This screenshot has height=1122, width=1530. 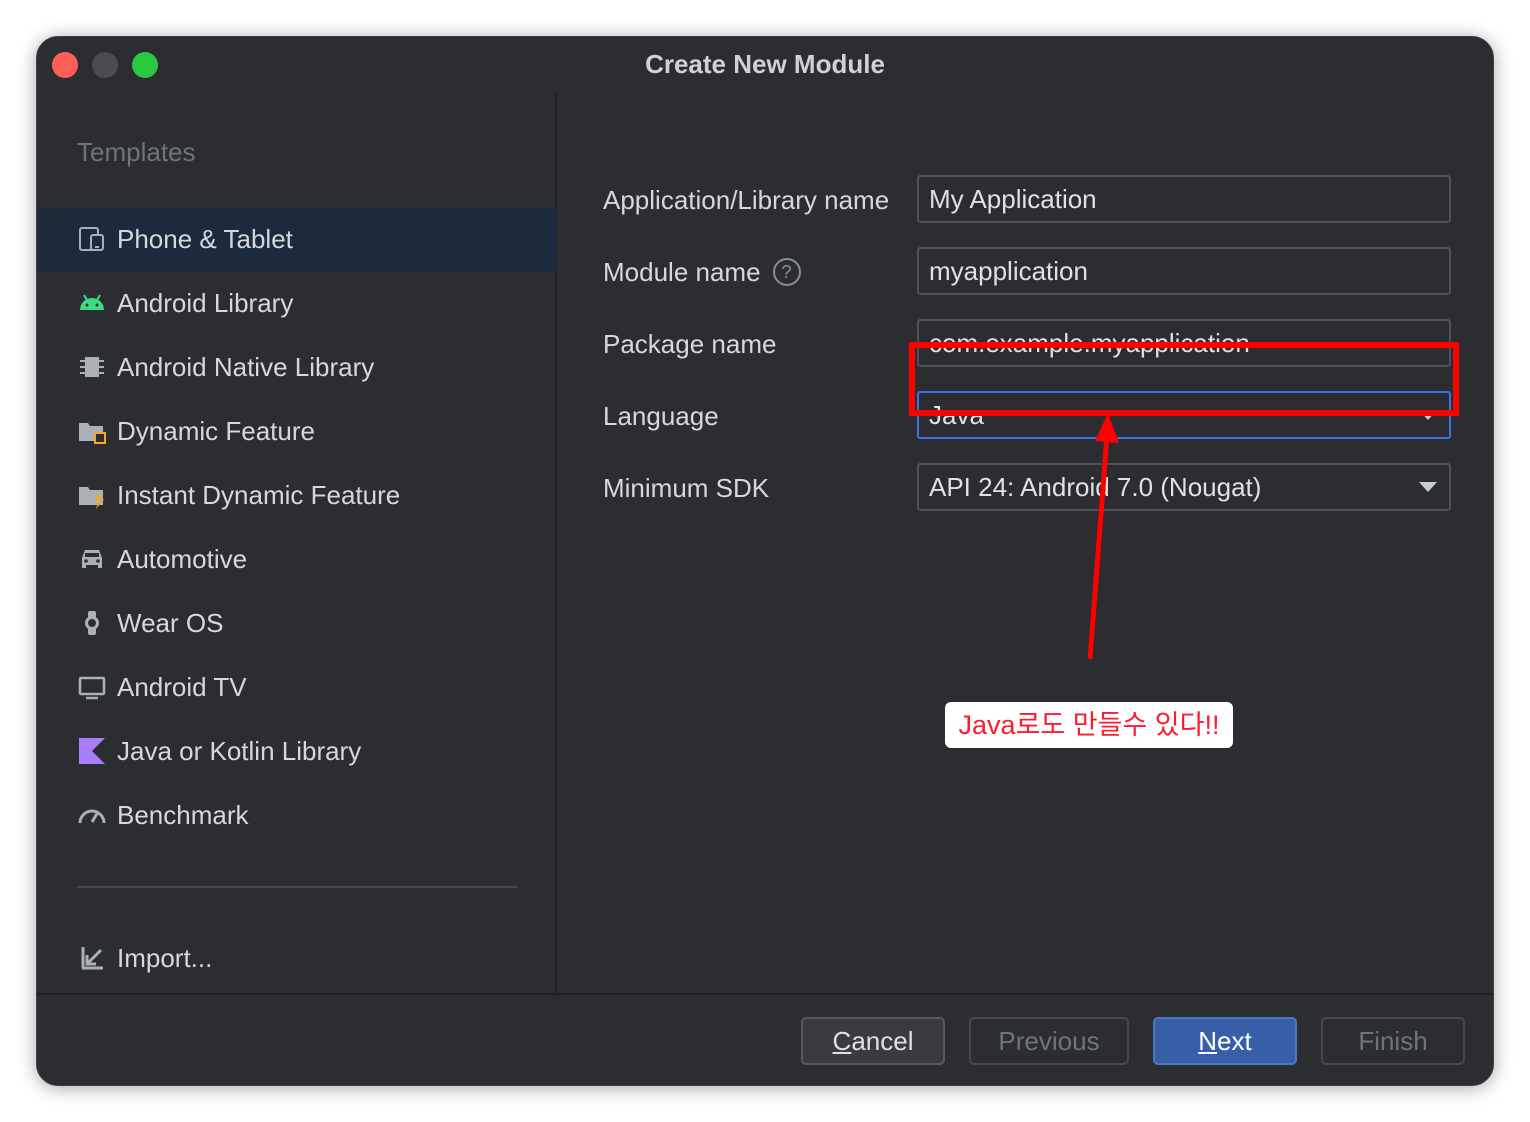 What do you see at coordinates (92, 559) in the screenshot?
I see `car-icon` at bounding box center [92, 559].